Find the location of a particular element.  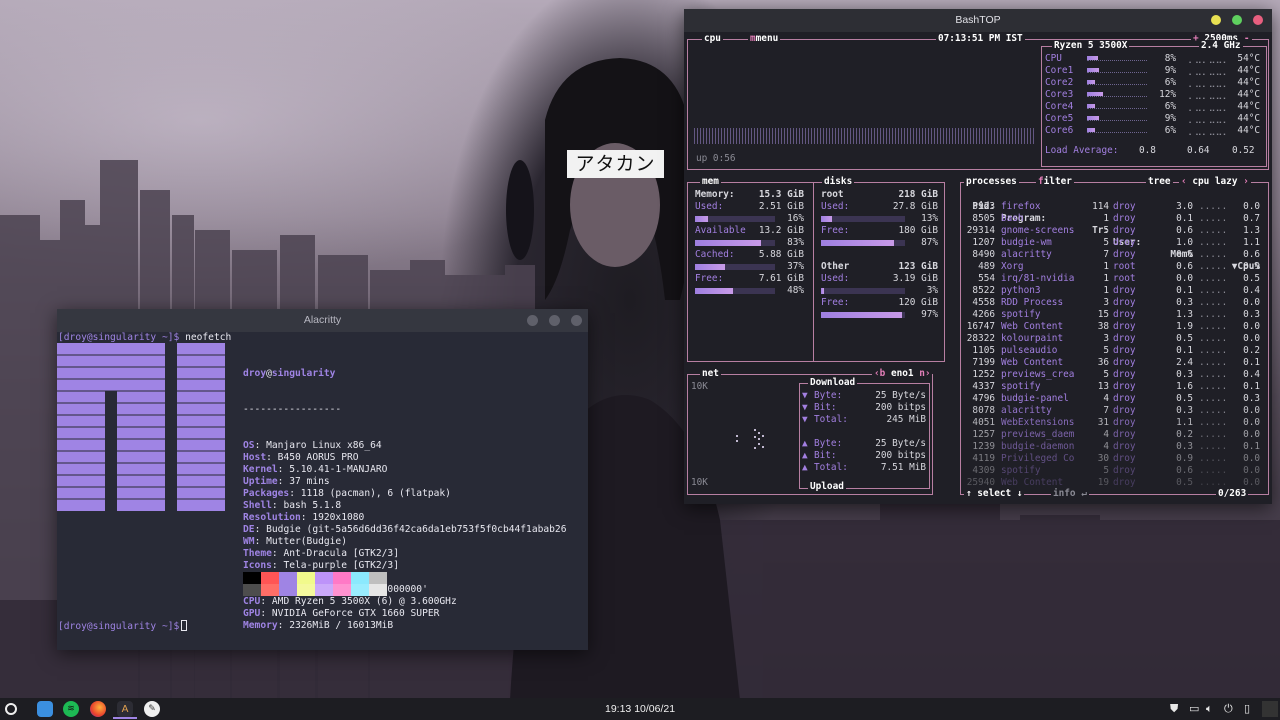

tree-button: tree is located at coordinates (1159, 182).